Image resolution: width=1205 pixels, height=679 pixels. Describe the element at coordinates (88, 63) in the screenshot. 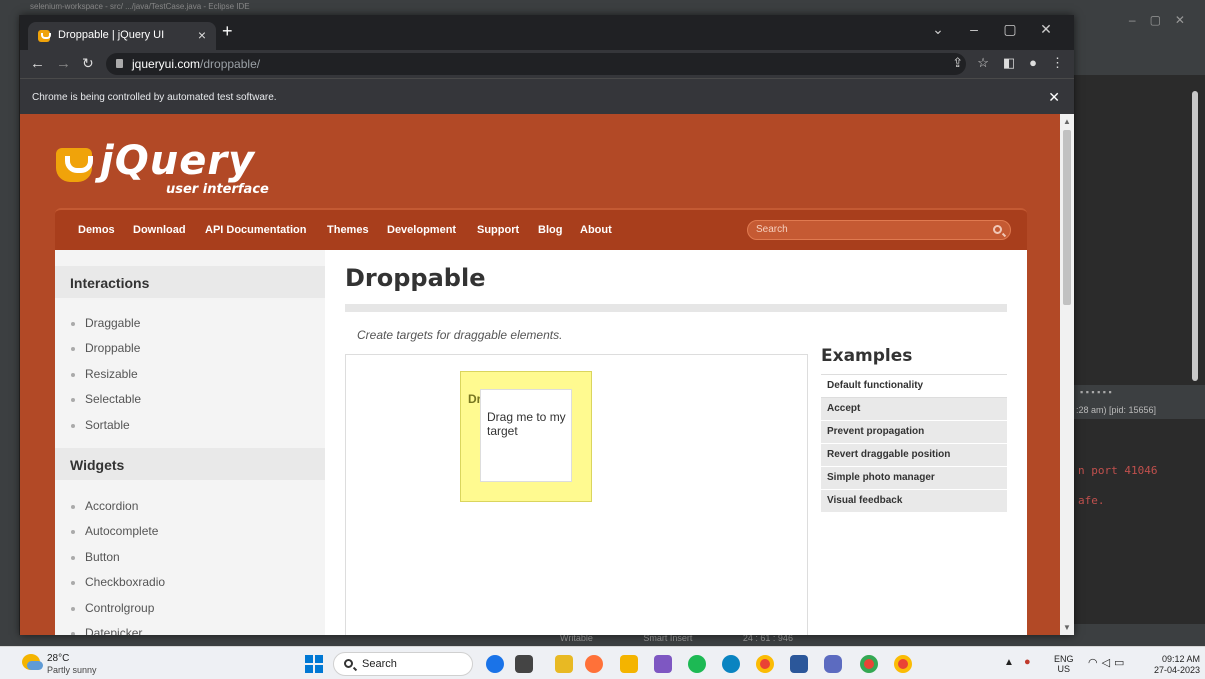

I see `reload-icon: ↻` at that location.